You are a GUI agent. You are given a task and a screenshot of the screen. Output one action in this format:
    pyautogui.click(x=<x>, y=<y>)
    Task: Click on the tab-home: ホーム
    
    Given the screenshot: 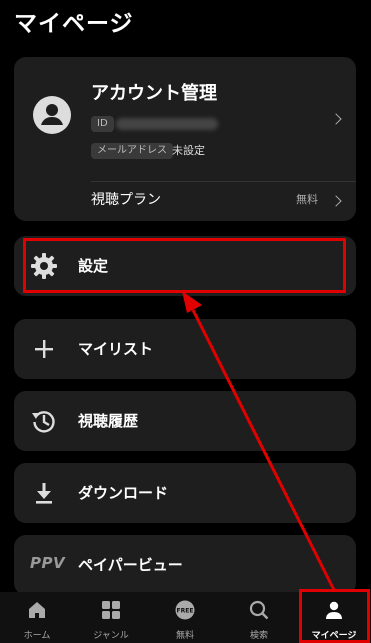 What is the action you would take?
    pyautogui.click(x=37, y=617)
    